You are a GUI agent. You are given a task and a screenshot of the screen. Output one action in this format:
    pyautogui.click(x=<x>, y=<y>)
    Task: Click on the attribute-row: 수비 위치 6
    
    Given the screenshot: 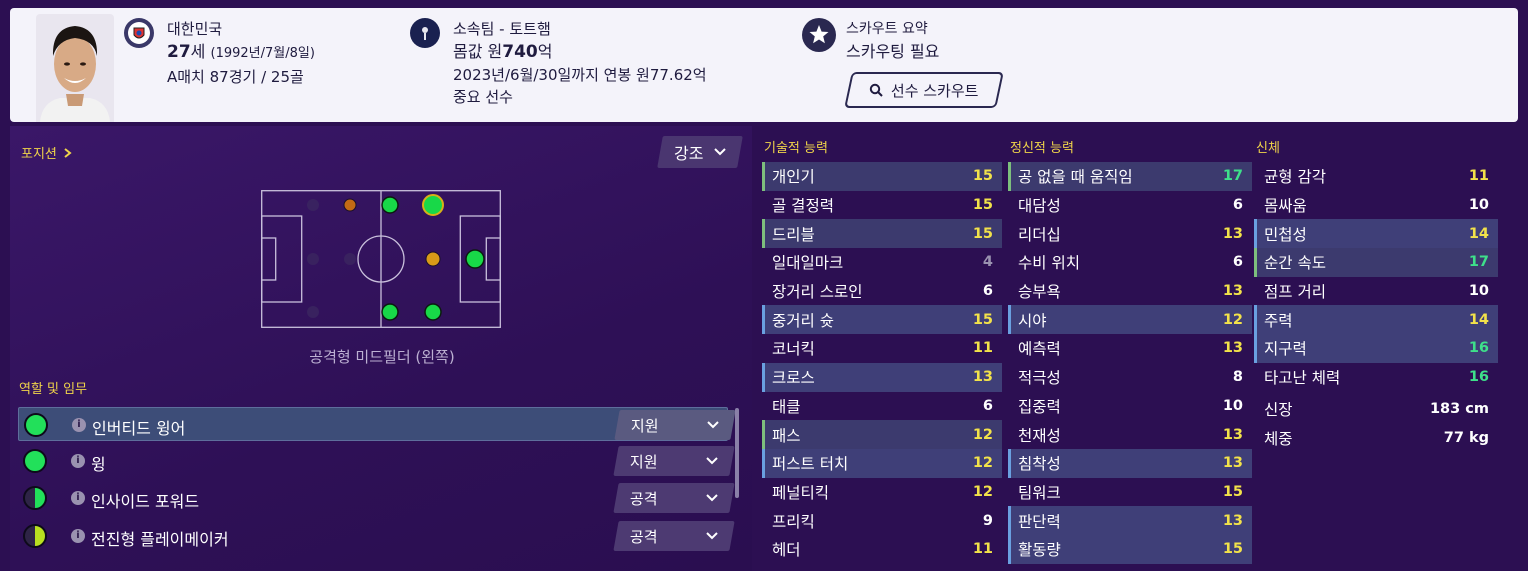 What is the action you would take?
    pyautogui.click(x=1130, y=262)
    